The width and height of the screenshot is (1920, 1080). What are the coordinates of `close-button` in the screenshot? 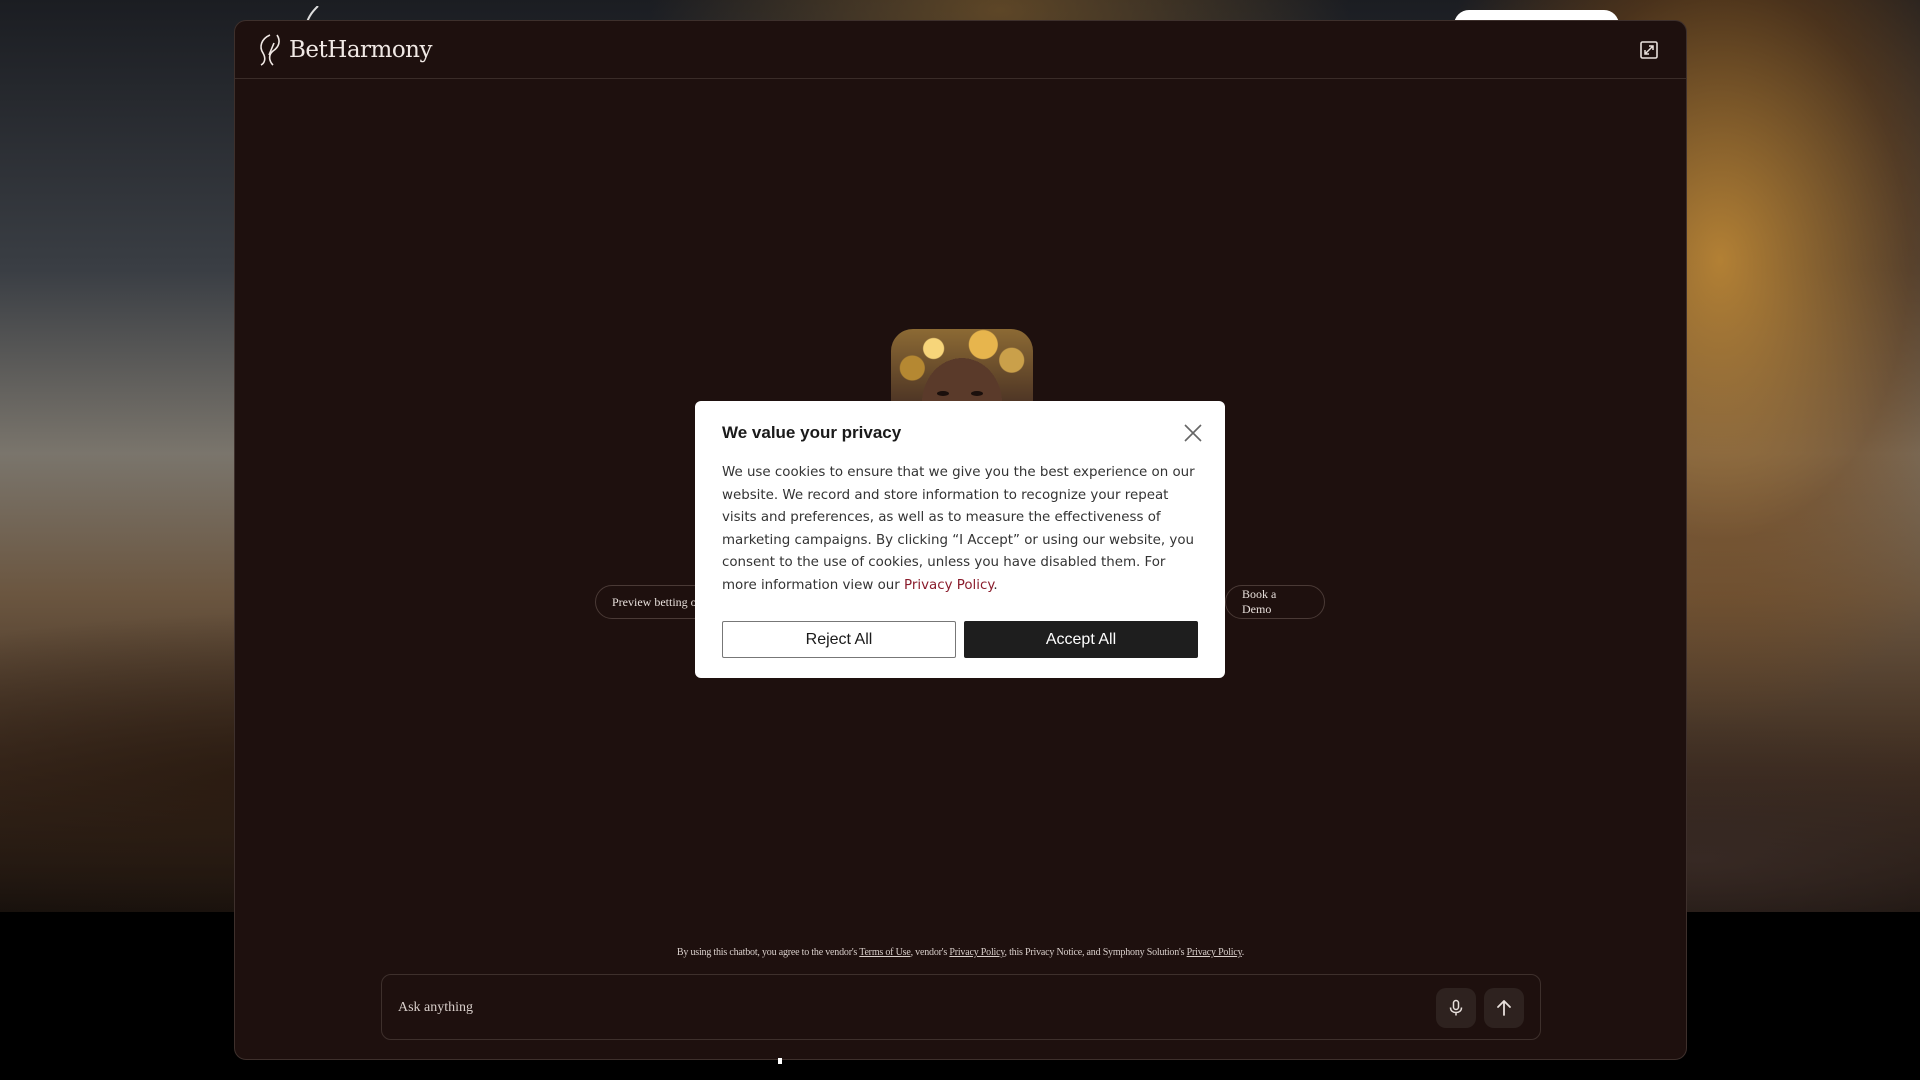 It's located at (1193, 433).